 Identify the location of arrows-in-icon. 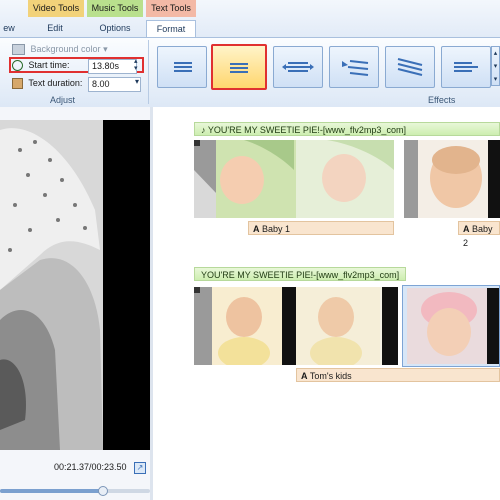
(298, 67).